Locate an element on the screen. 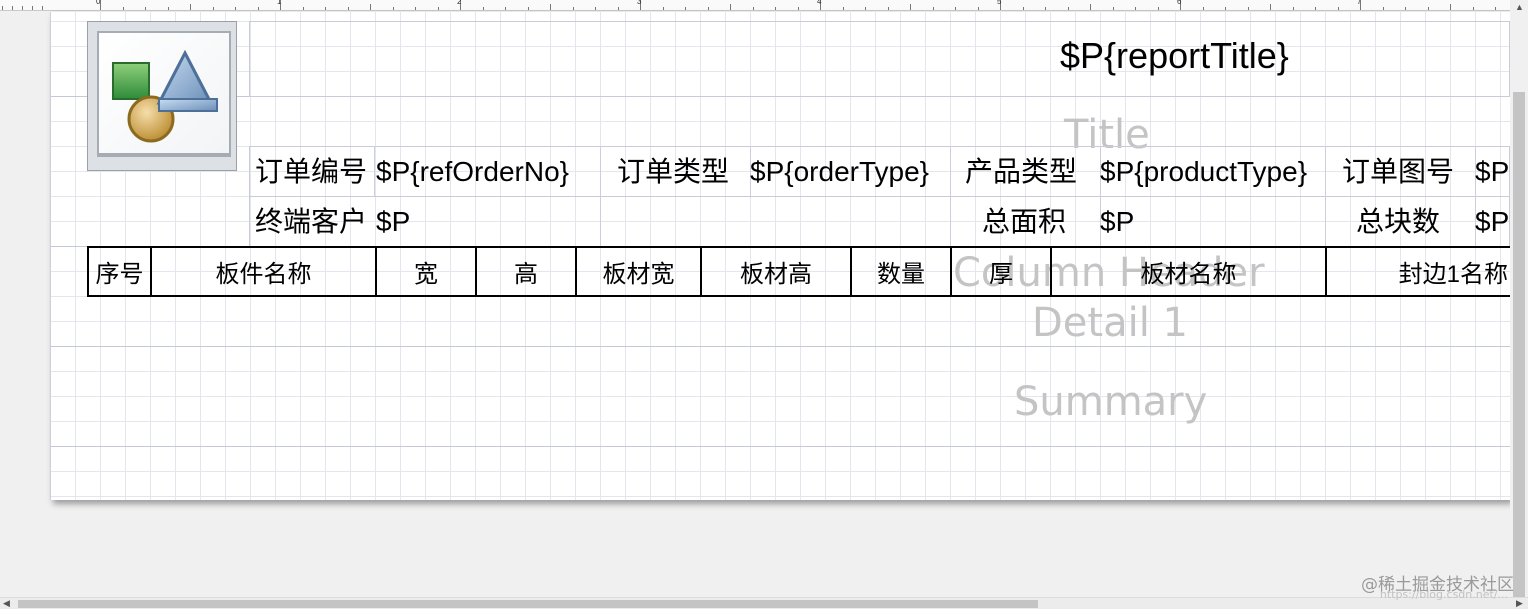 This screenshot has height=609, width=1528. ruler-number: 1 is located at coordinates (279, 3).